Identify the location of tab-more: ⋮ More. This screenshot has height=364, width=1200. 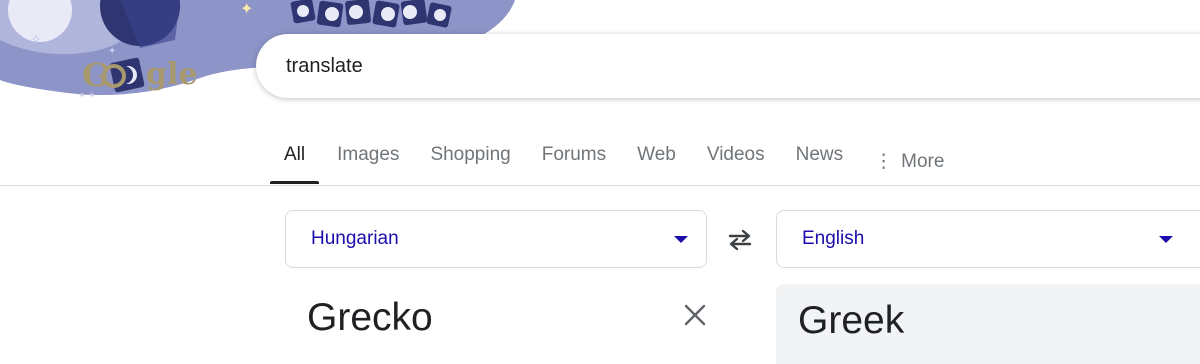
(909, 162).